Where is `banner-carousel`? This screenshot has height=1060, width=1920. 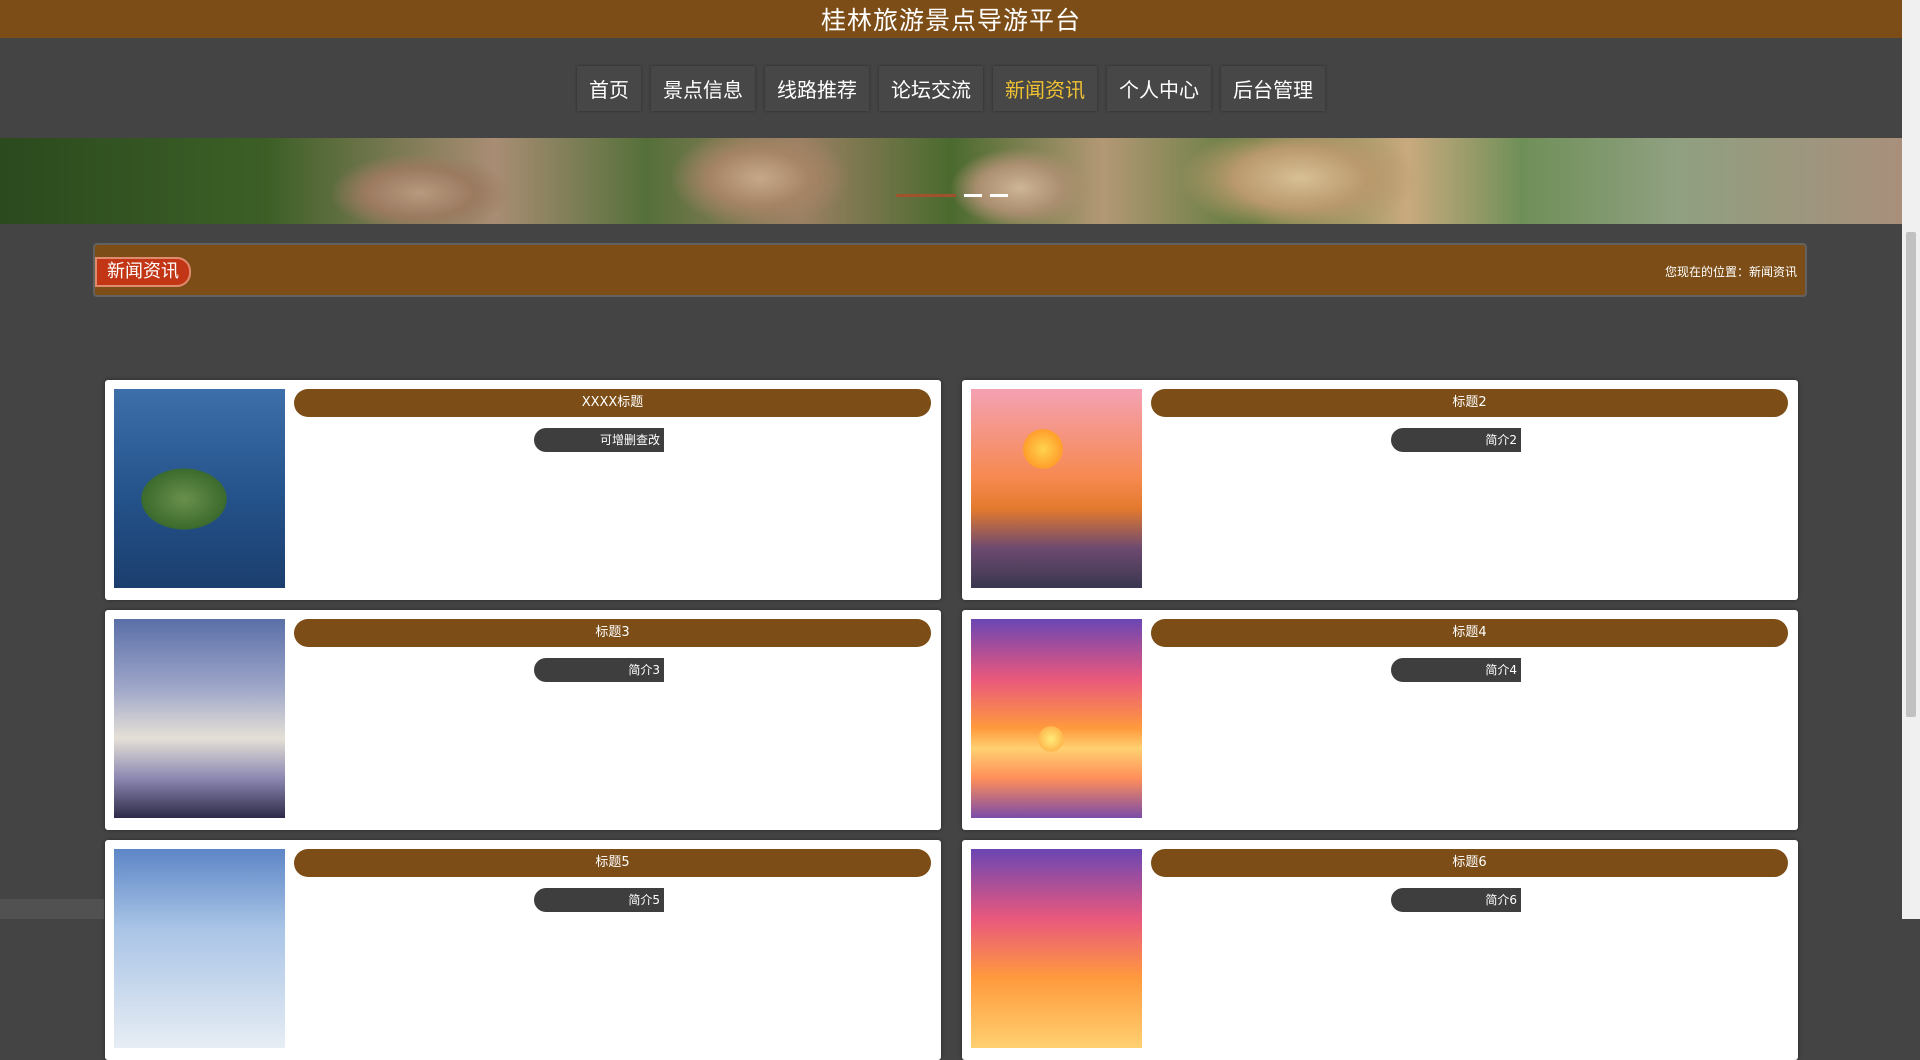 banner-carousel is located at coordinates (951, 181).